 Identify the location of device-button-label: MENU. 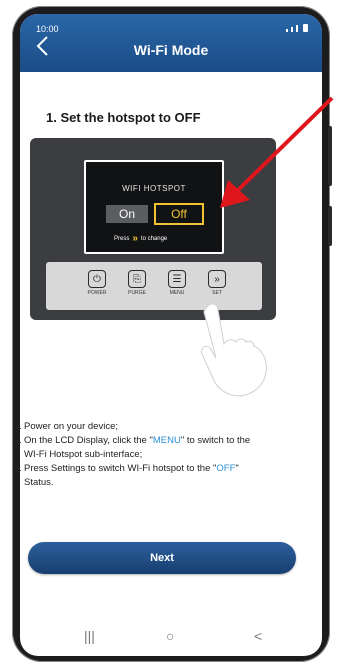
(177, 293).